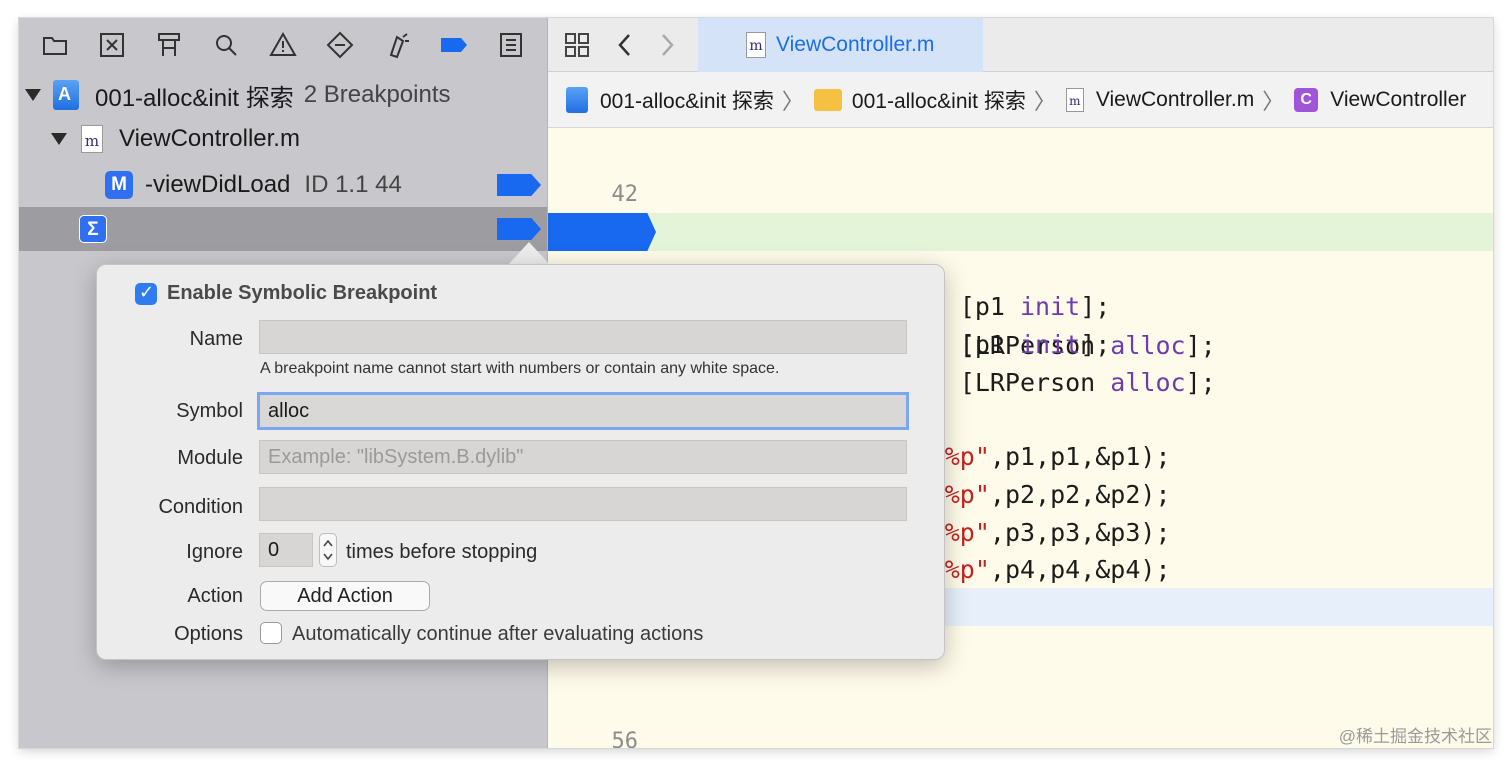  I want to click on file-name: ViewController.m, so click(209, 138).